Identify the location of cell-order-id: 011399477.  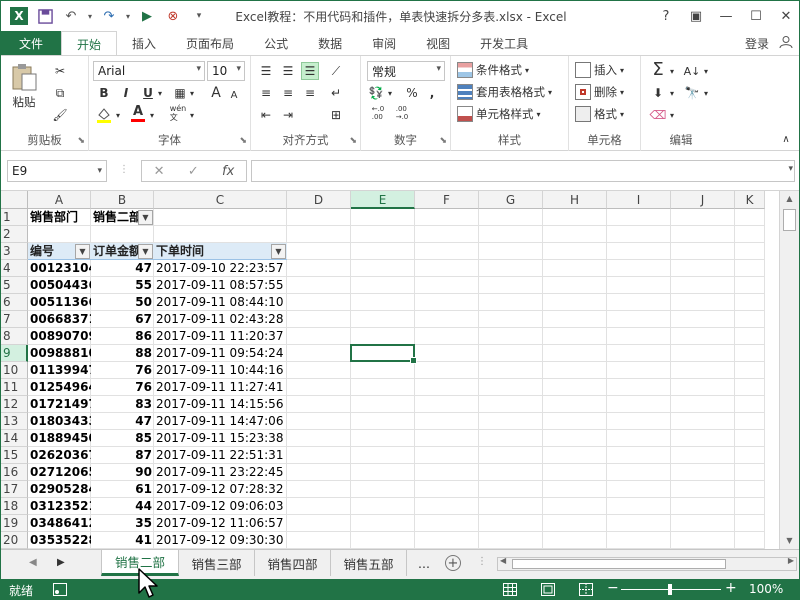
(59, 370).